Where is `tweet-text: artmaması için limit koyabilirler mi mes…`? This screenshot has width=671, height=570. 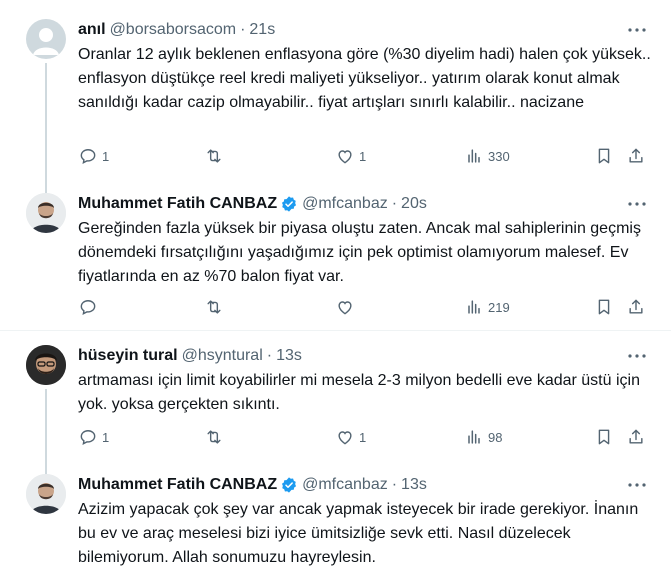 tweet-text: artmaması için limit koyabilirler mi mes… is located at coordinates (359, 392).